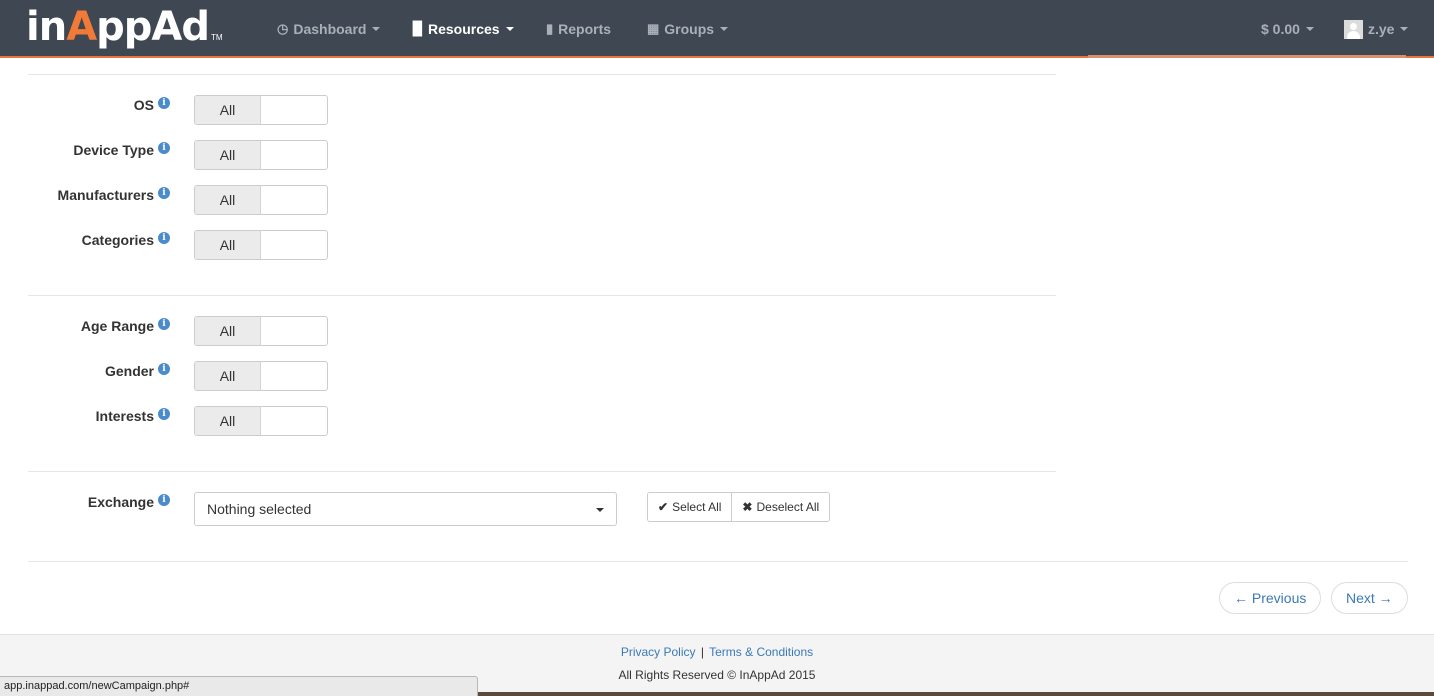 This screenshot has height=696, width=1434. I want to click on nav-dashboard: ◷ Dashboard, so click(329, 29).